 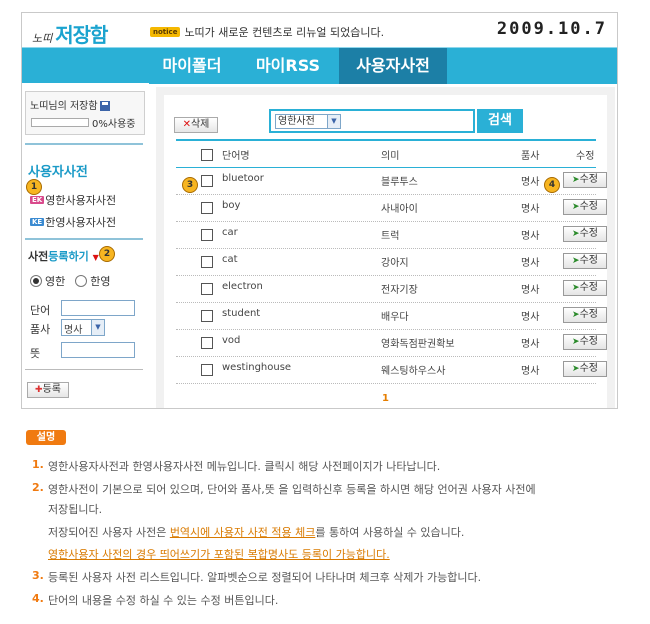 What do you see at coordinates (73, 330) in the screenshot?
I see `pos-select-value: 명사` at bounding box center [73, 330].